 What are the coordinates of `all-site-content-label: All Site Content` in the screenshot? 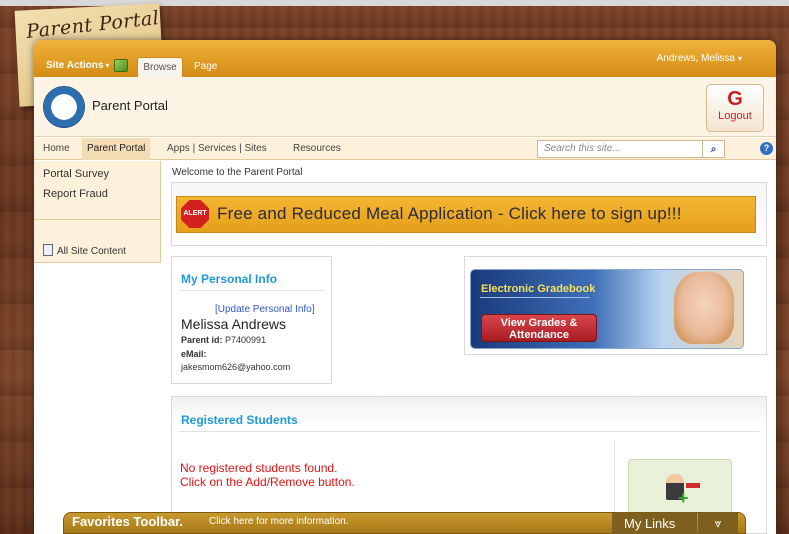 It's located at (91, 251).